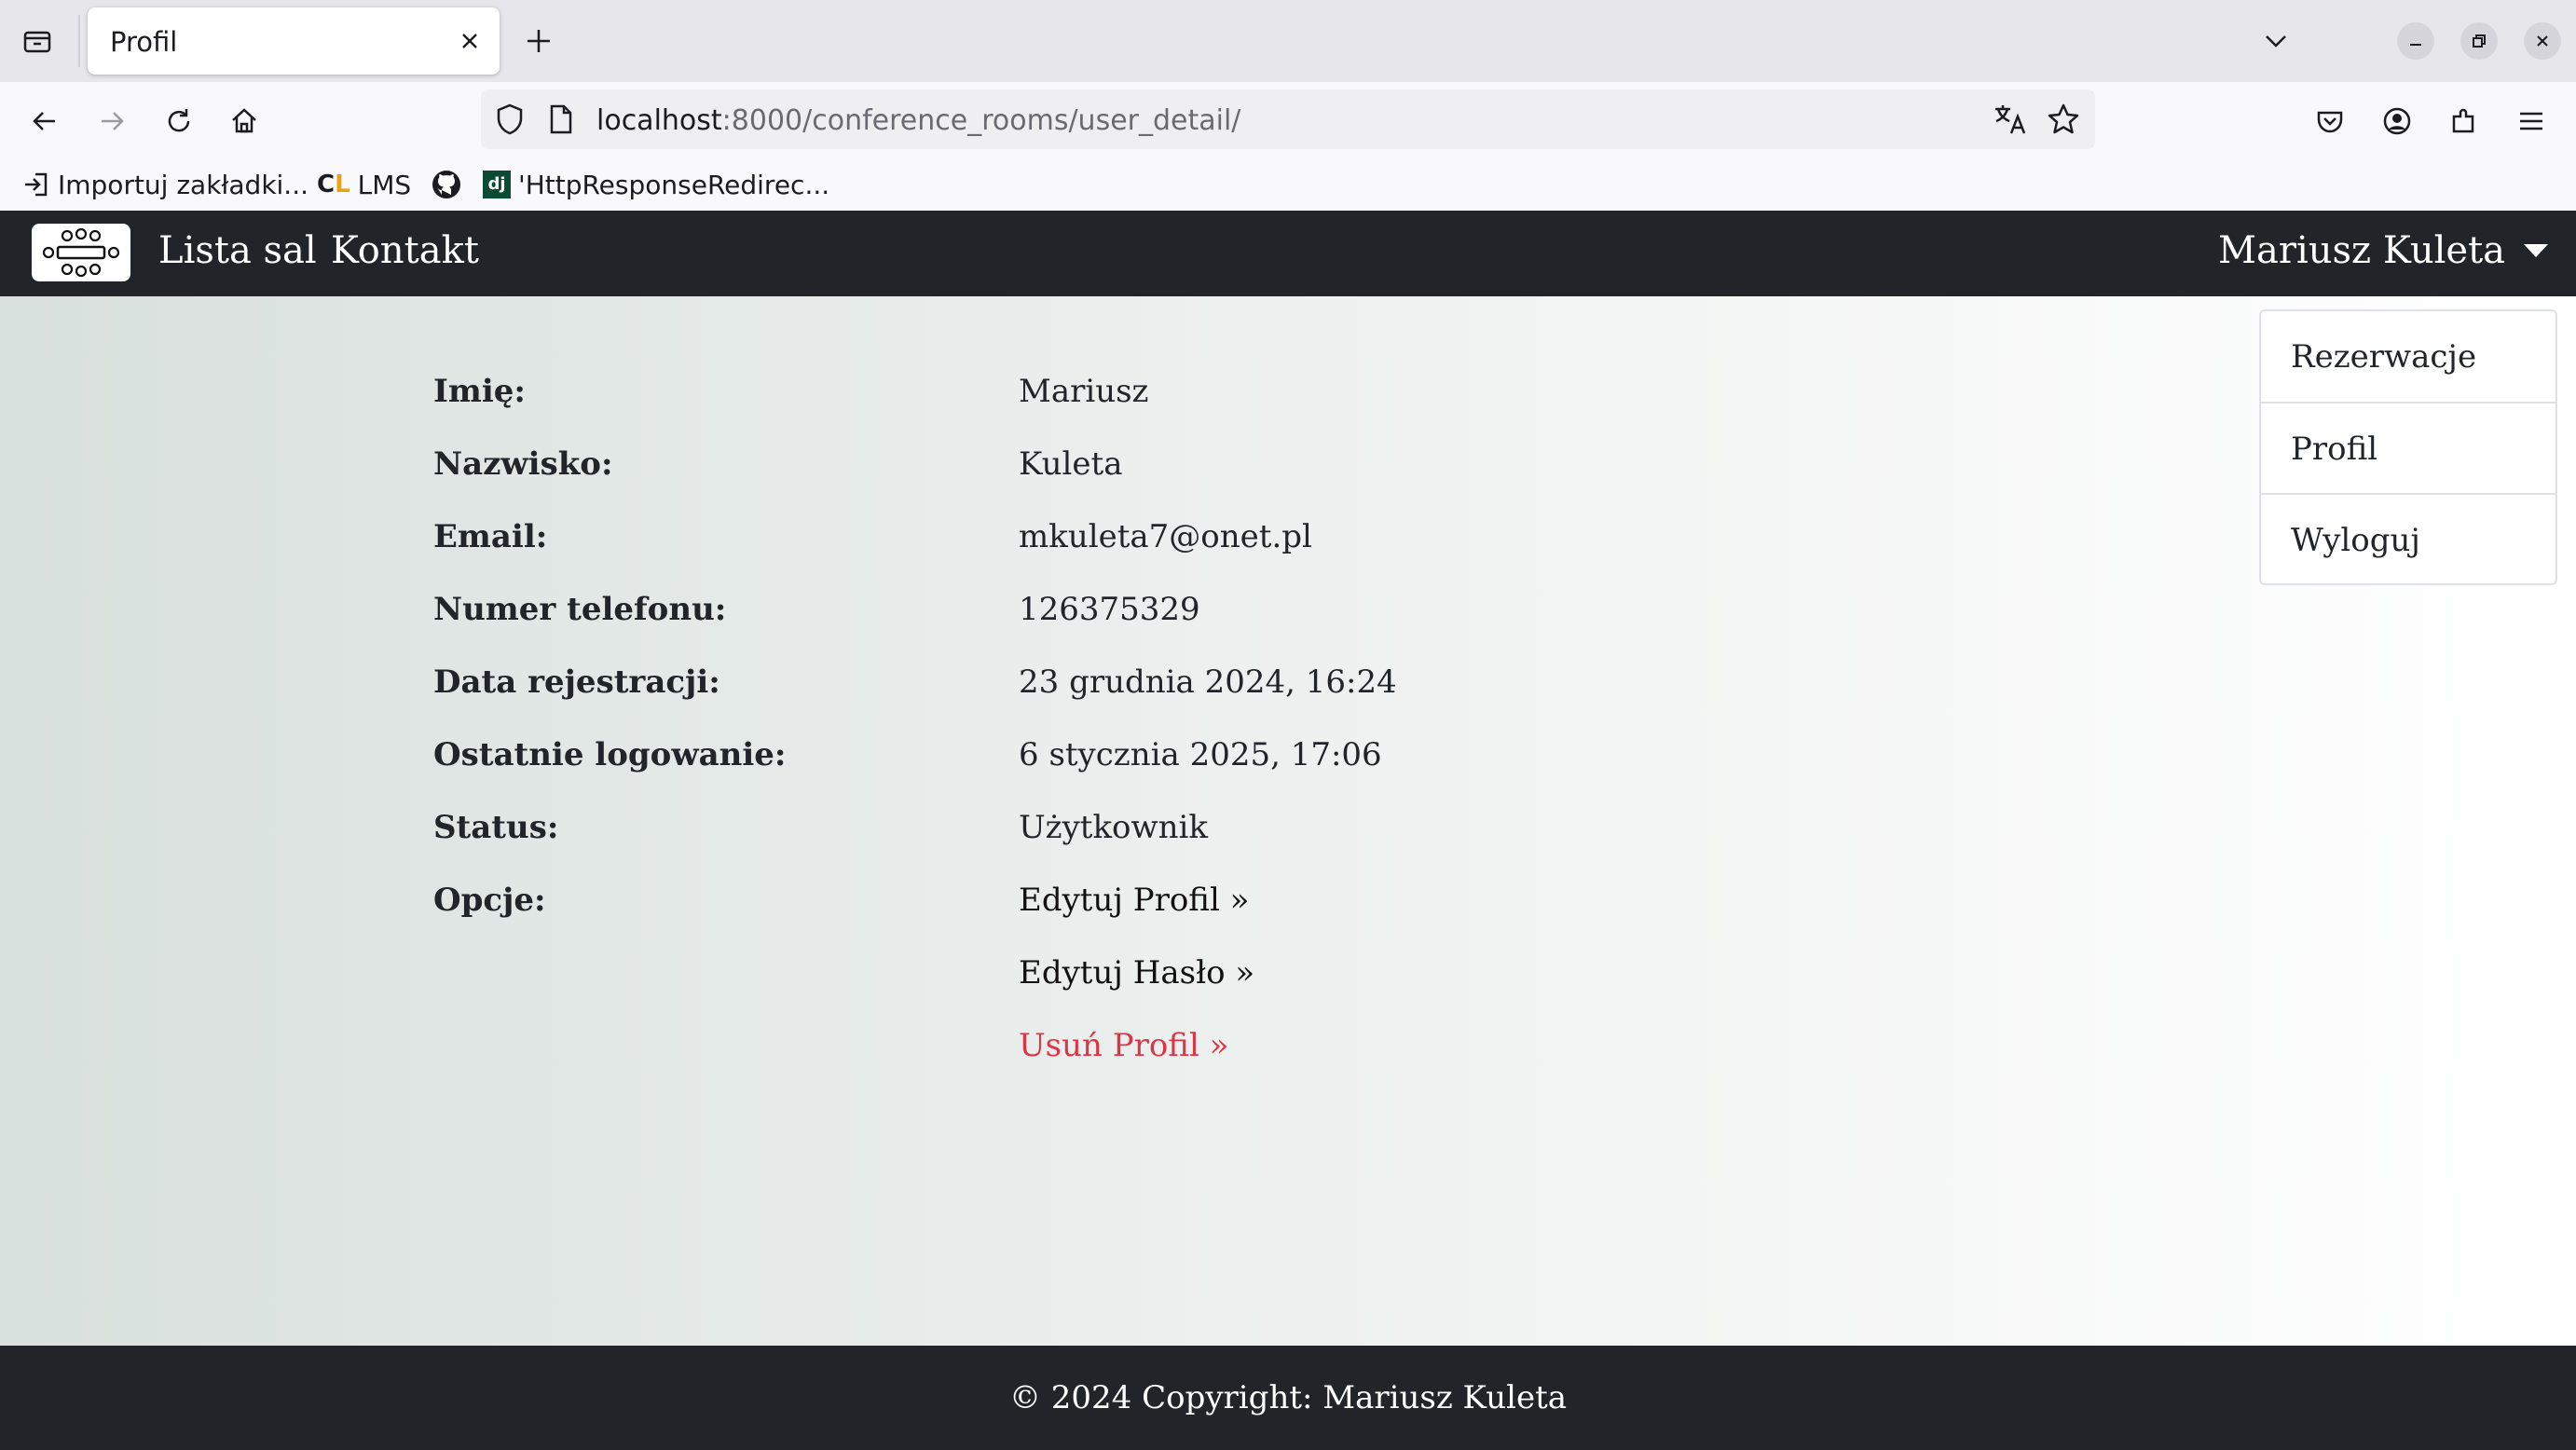  What do you see at coordinates (2531, 122) in the screenshot?
I see `menu-hamburger-icon` at bounding box center [2531, 122].